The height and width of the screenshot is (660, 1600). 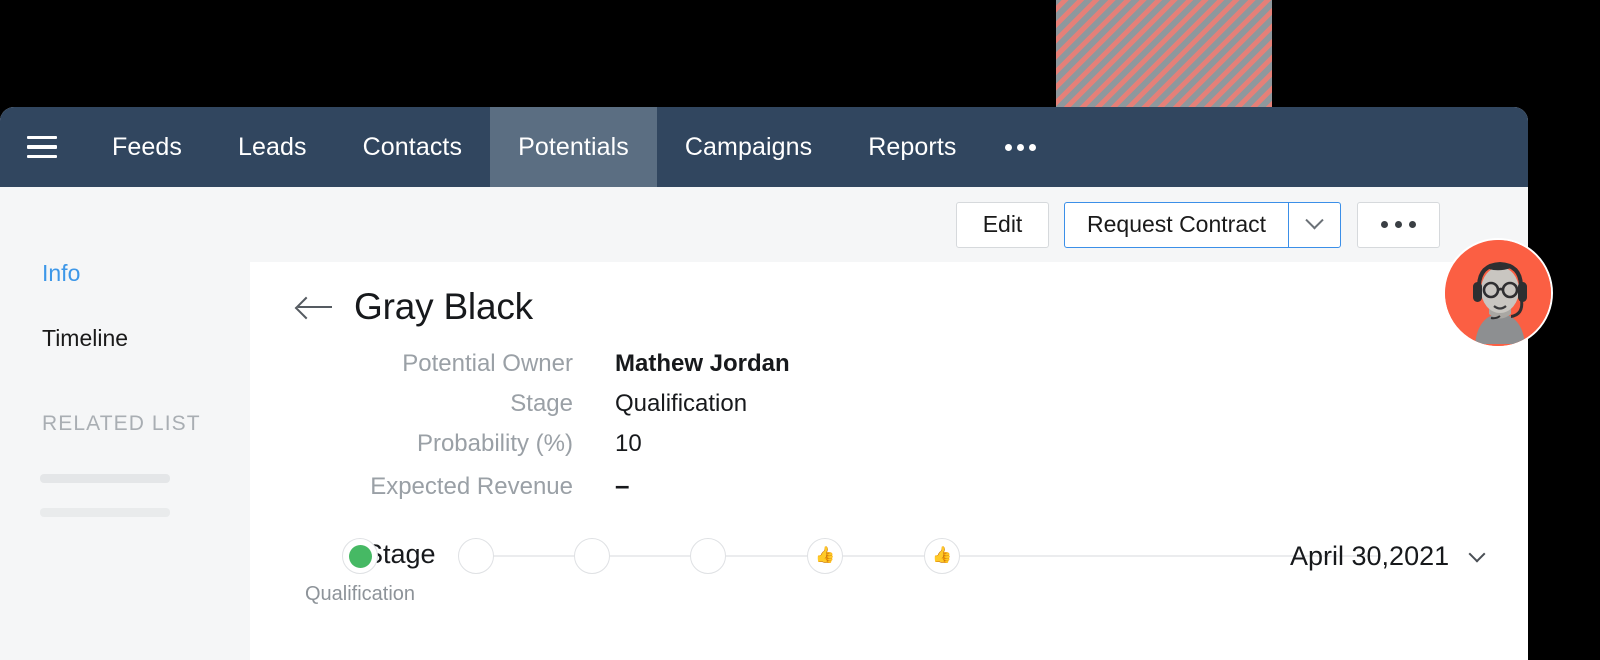 What do you see at coordinates (487, 363) in the screenshot?
I see `field-label-potential-owner: Potential Owner` at bounding box center [487, 363].